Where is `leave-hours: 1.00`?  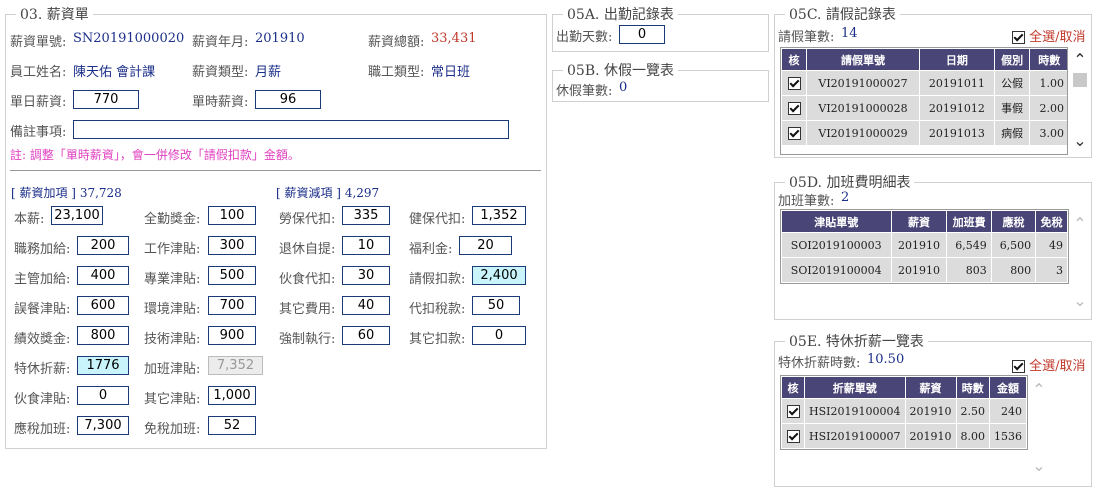 leave-hours: 1.00 is located at coordinates (1048, 83).